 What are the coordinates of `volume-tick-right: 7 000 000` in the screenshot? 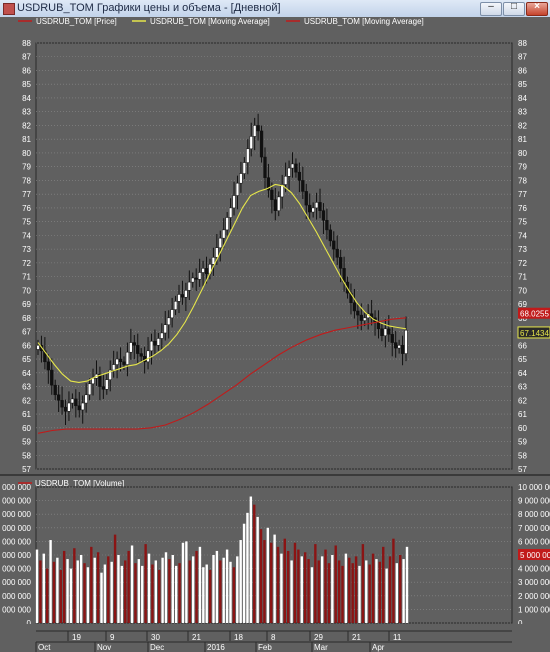 It's located at (534, 528).